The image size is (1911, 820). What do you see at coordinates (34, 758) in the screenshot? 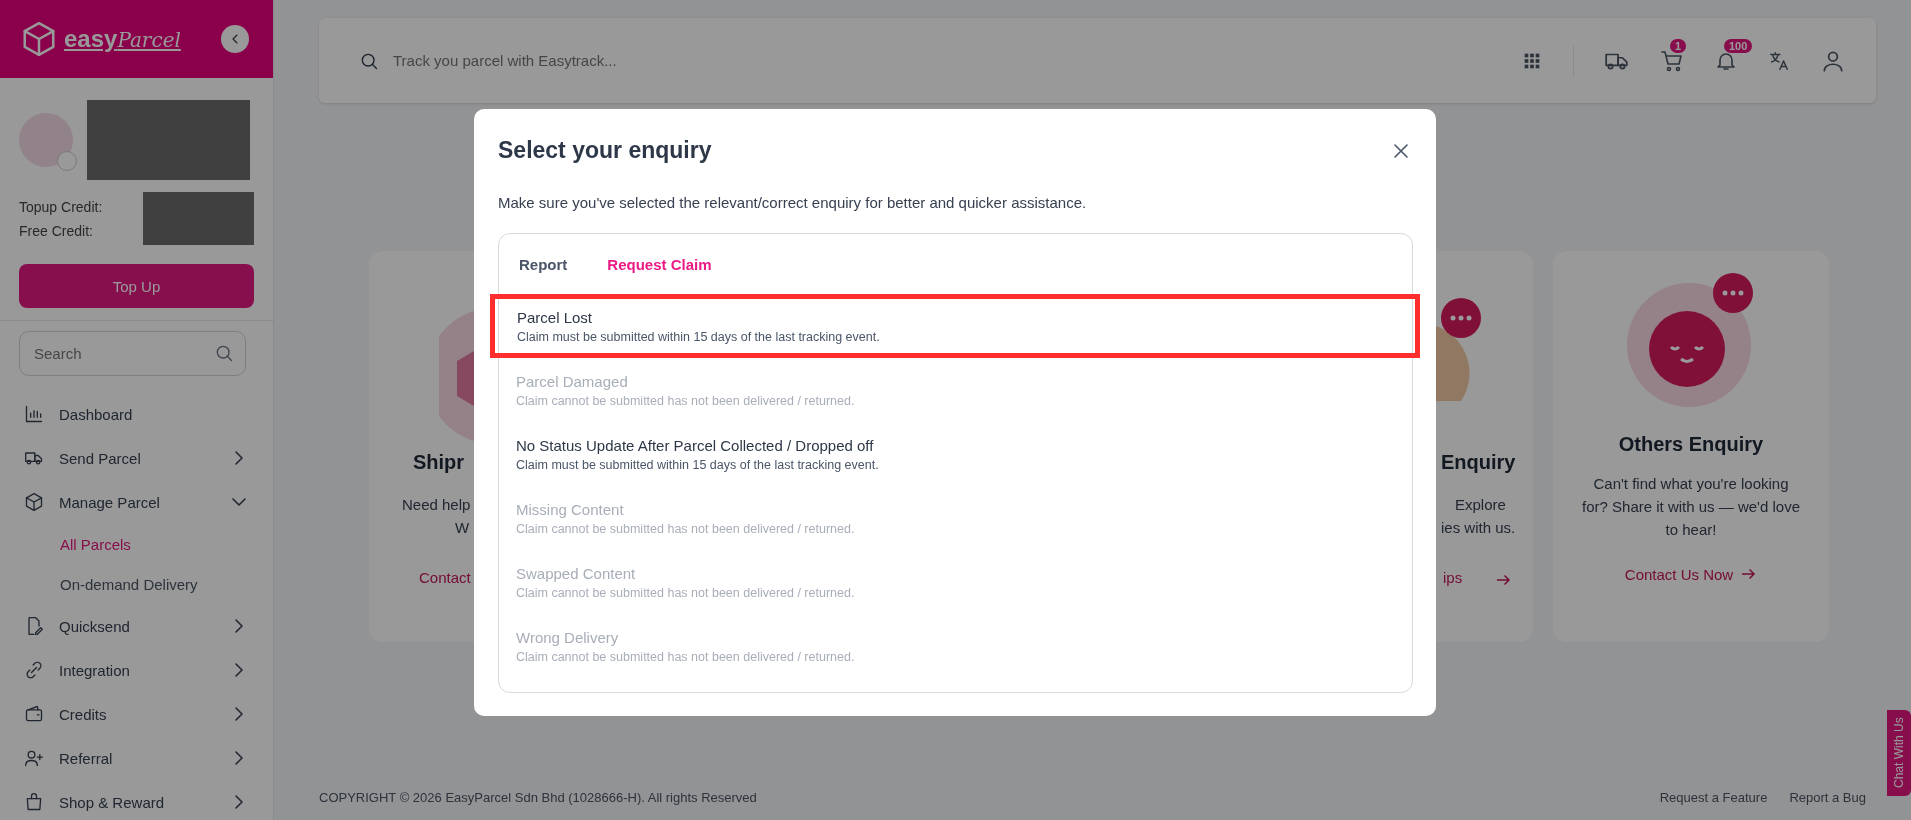
I see `user-plus-icon` at bounding box center [34, 758].